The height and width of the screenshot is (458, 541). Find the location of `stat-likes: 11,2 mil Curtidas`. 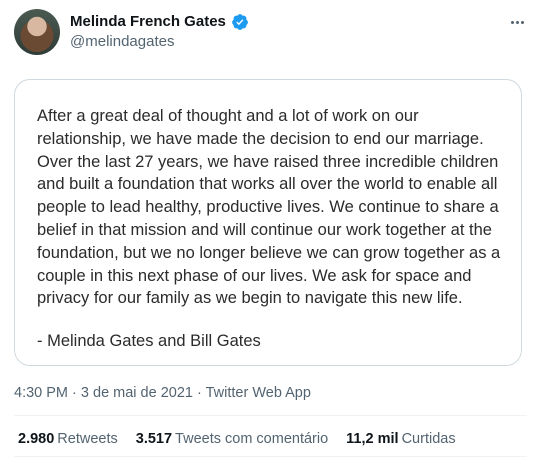

stat-likes: 11,2 mil Curtidas is located at coordinates (400, 439).